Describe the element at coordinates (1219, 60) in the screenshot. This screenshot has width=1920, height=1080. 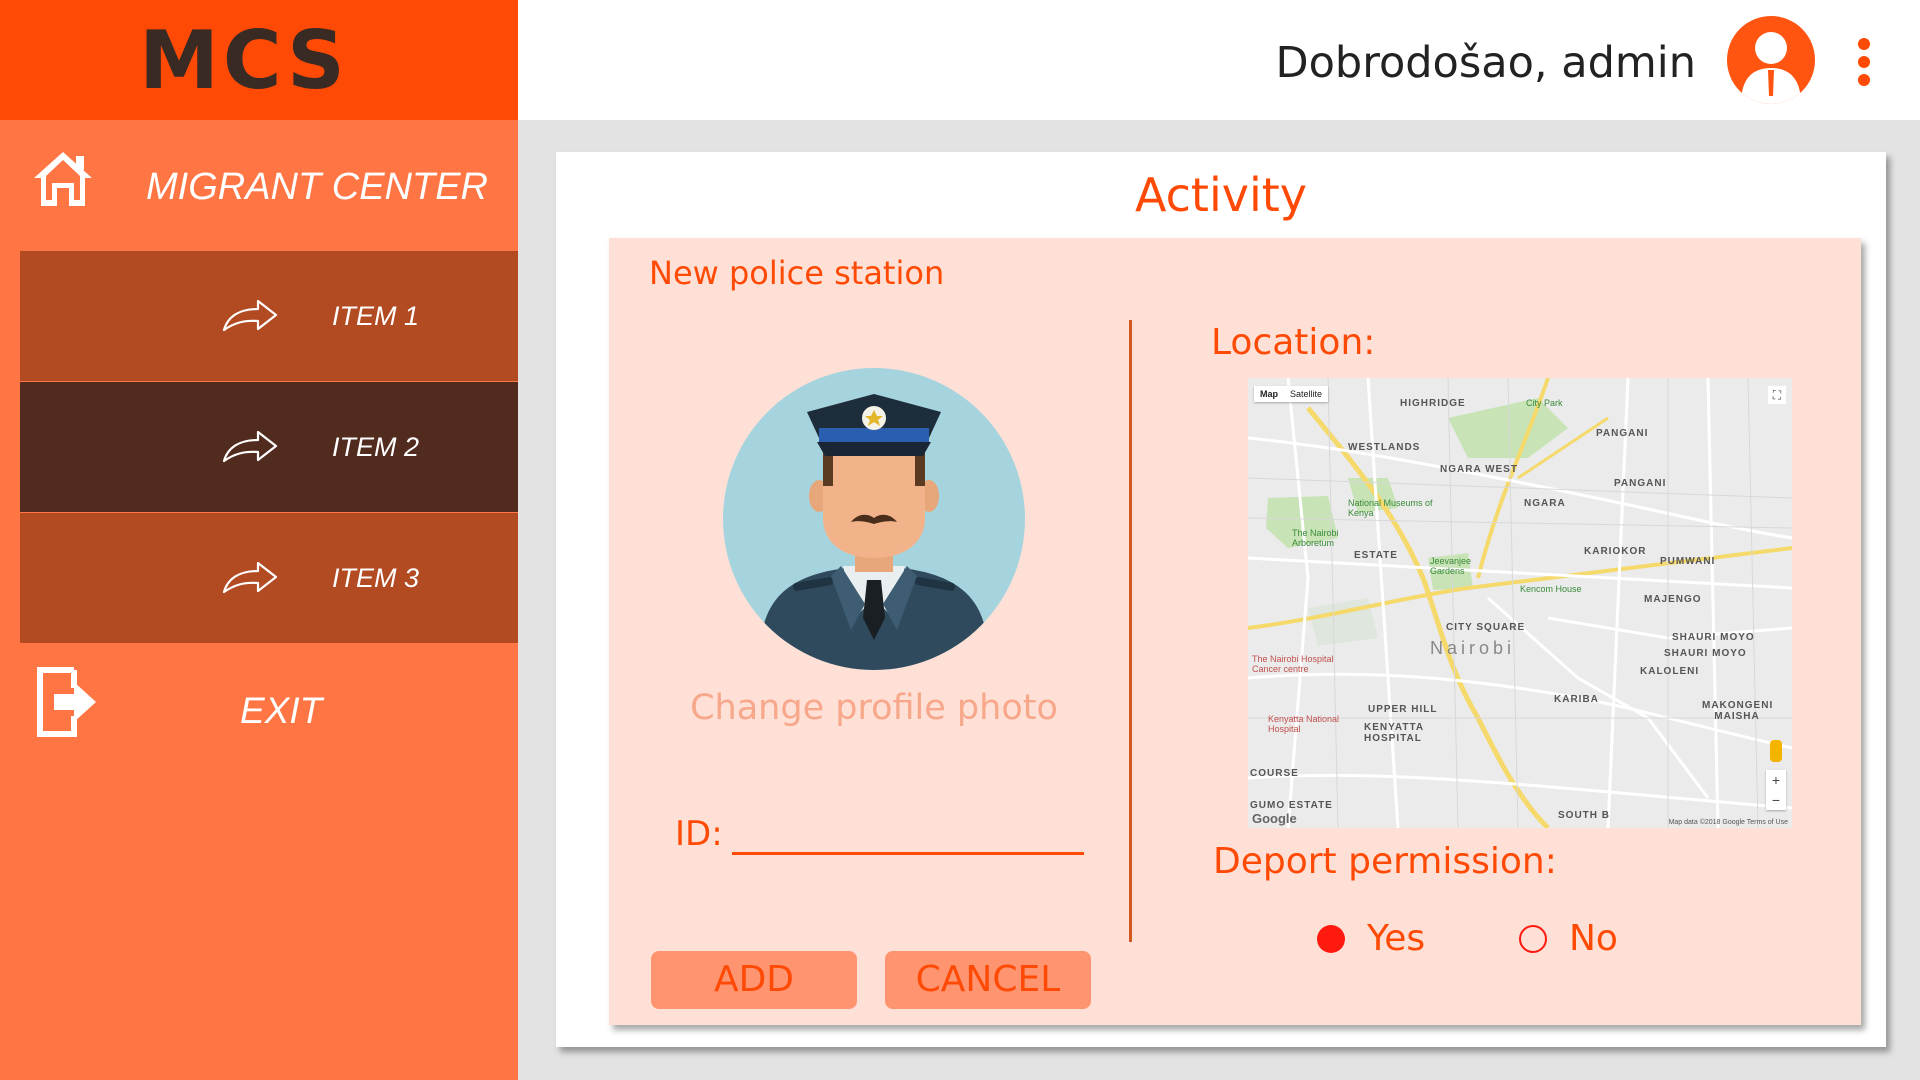
I see `top-bar: Dobrodošao, admin` at that location.